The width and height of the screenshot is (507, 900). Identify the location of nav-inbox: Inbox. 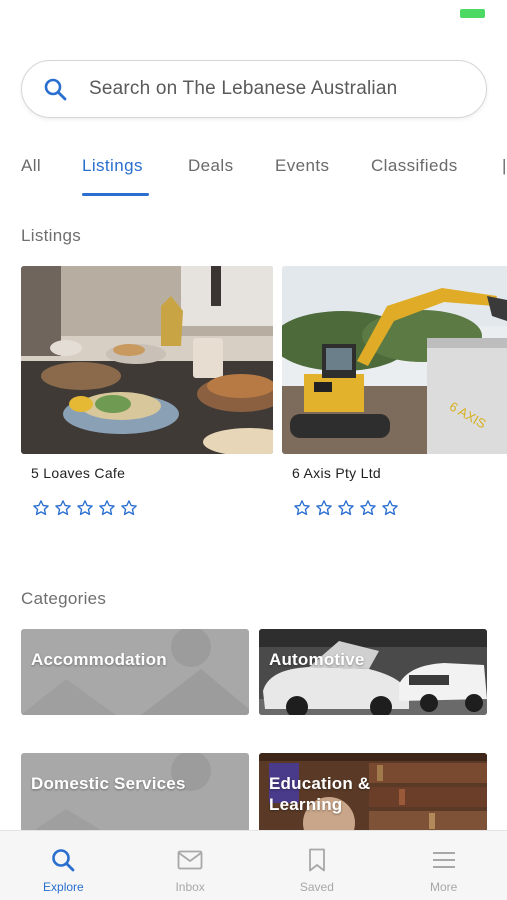
(190, 865).